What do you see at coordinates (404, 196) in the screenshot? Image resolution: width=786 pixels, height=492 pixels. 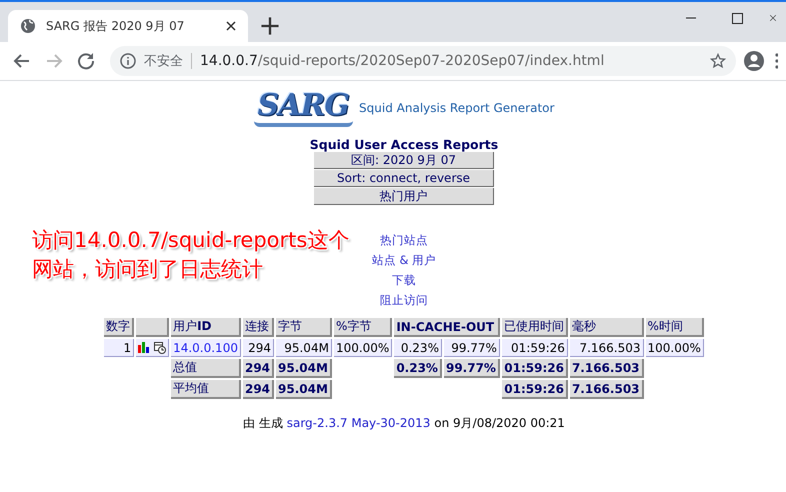 I see `info-row: 热门用户` at bounding box center [404, 196].